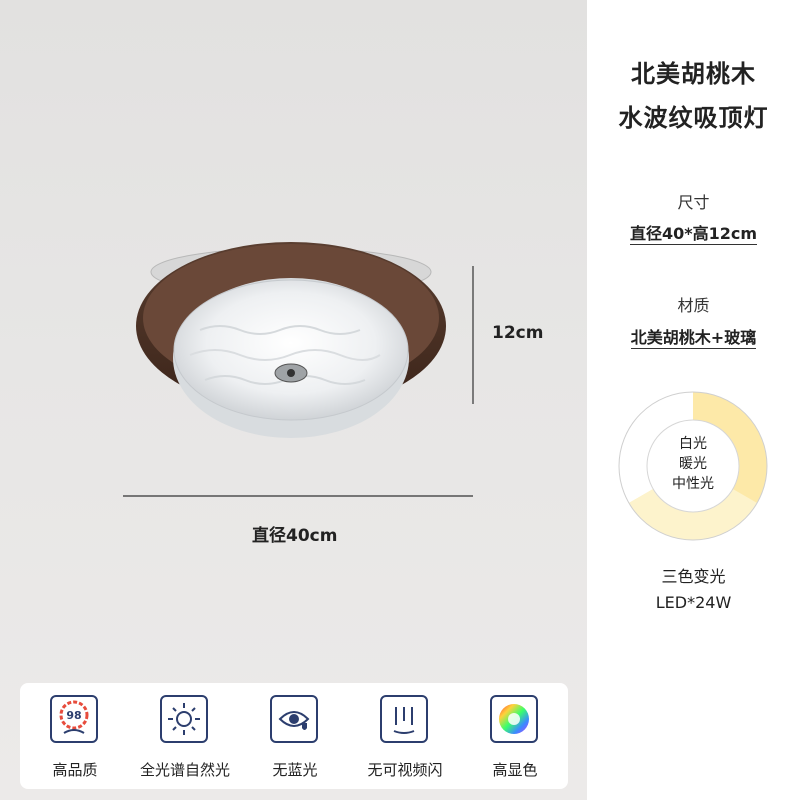  What do you see at coordinates (693, 576) in the screenshot?
I see `light-mode-caption: 三色变光` at bounding box center [693, 576].